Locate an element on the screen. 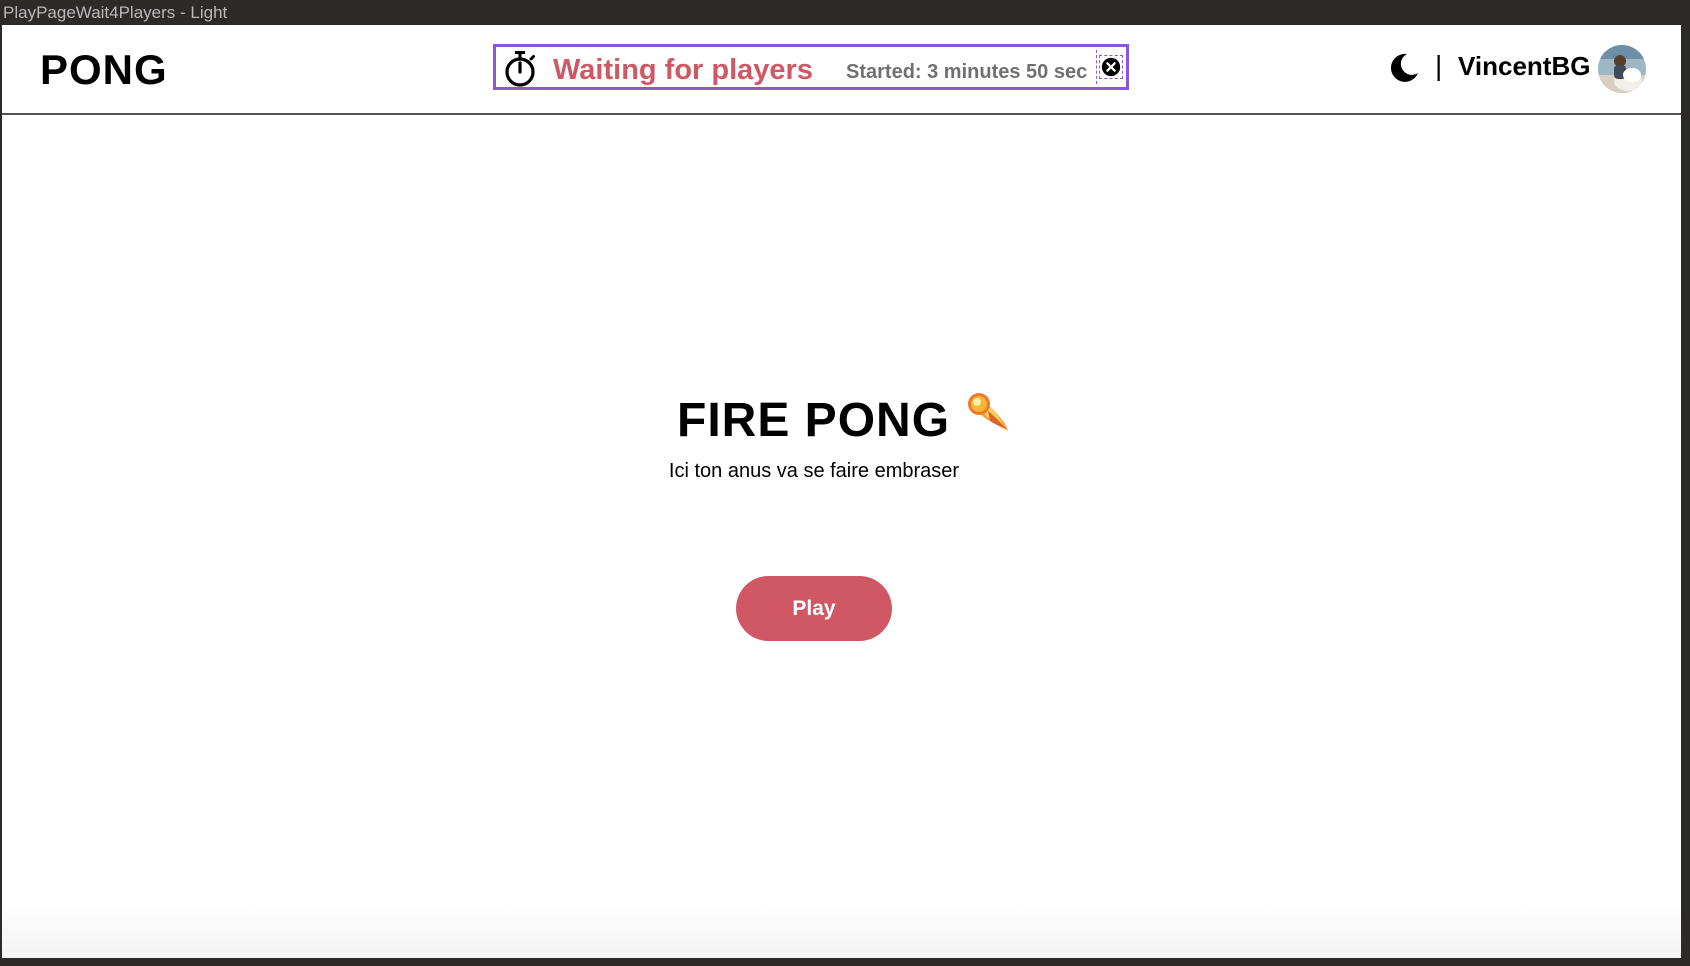 This screenshot has width=1690, height=966. username: VincentBG is located at coordinates (1524, 66).